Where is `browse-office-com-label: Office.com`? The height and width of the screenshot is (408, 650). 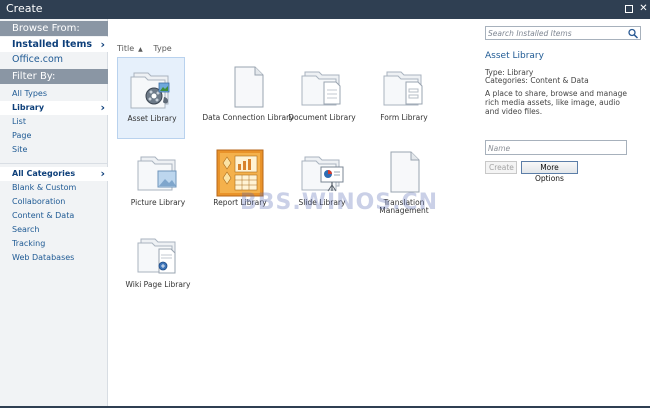
browse-office-com-label: Office.com is located at coordinates (38, 59).